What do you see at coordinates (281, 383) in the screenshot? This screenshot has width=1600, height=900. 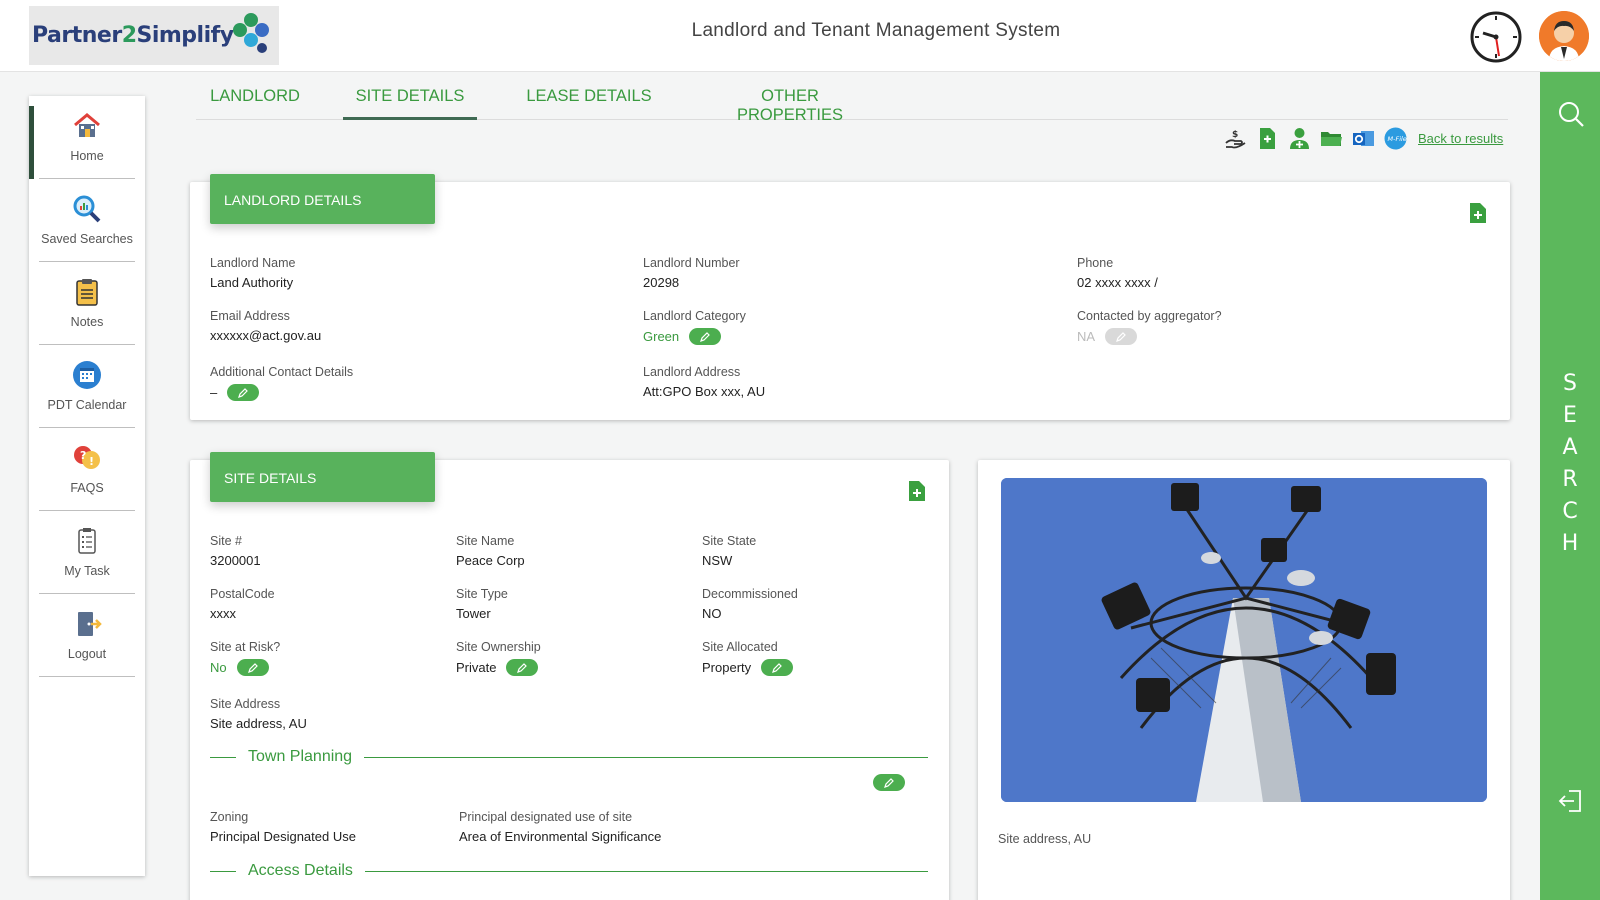 I see `additional-contact-field: Additional Contact Details –` at bounding box center [281, 383].